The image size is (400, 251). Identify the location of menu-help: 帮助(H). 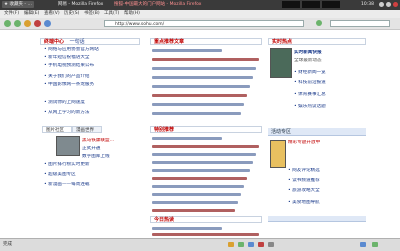
(132, 14).